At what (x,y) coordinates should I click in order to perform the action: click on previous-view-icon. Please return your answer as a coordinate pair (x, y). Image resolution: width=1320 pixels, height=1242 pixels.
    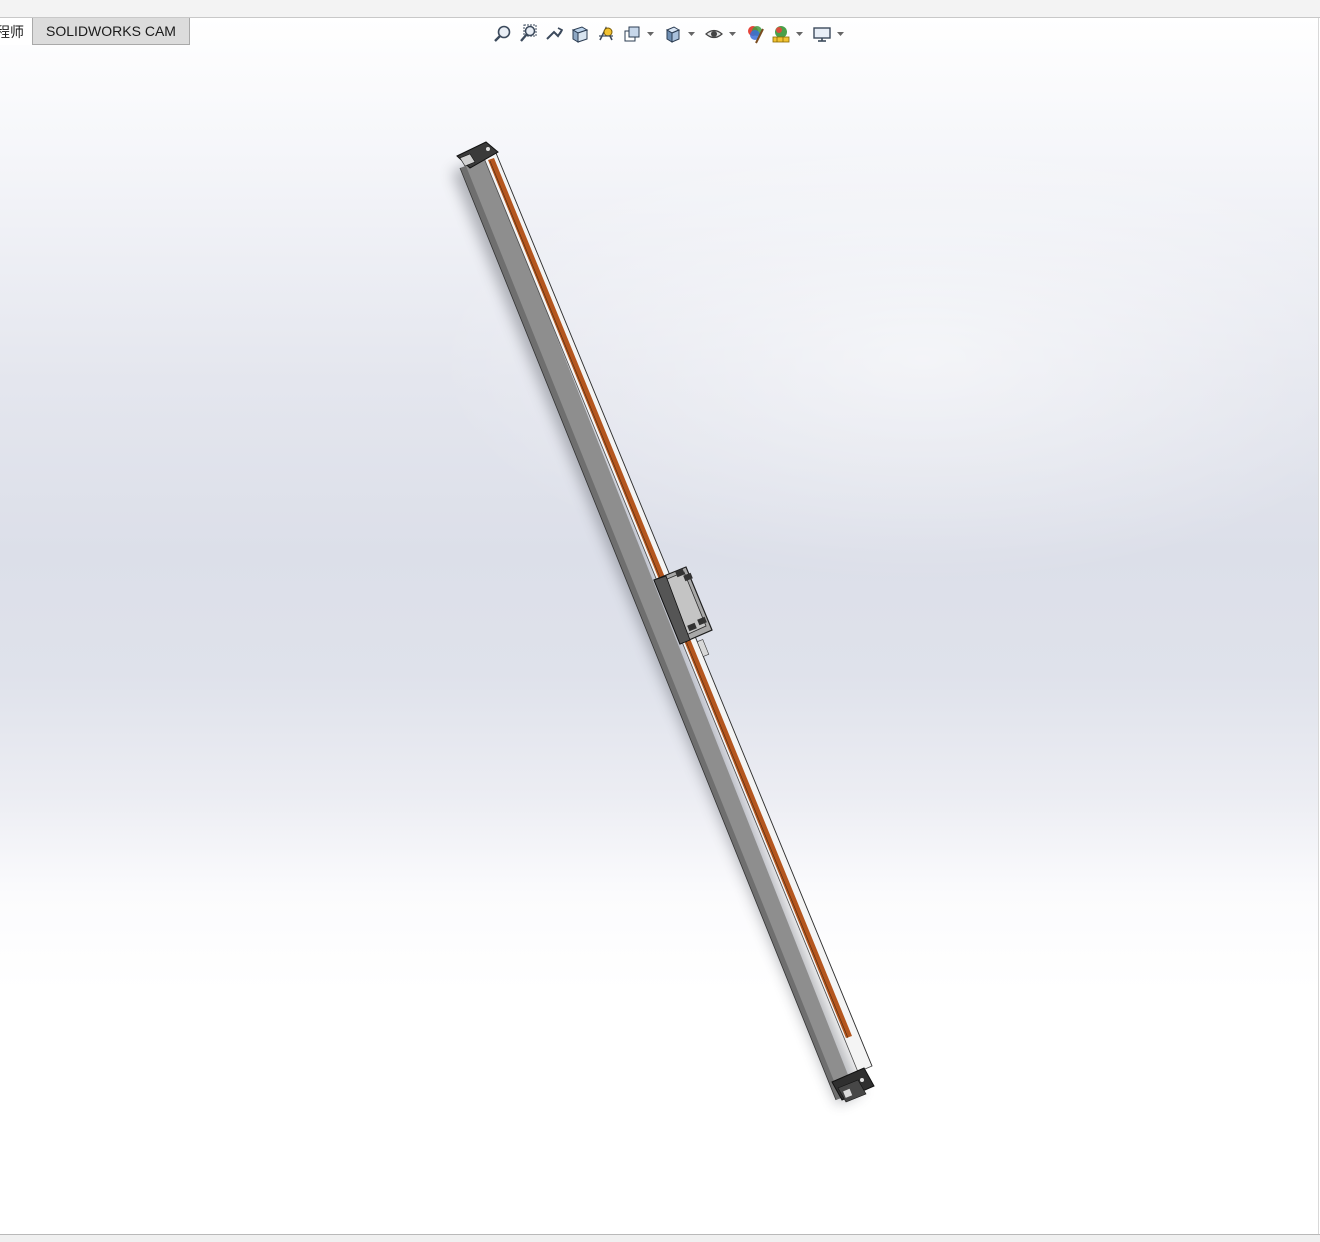
    Looking at the image, I should click on (555, 33).